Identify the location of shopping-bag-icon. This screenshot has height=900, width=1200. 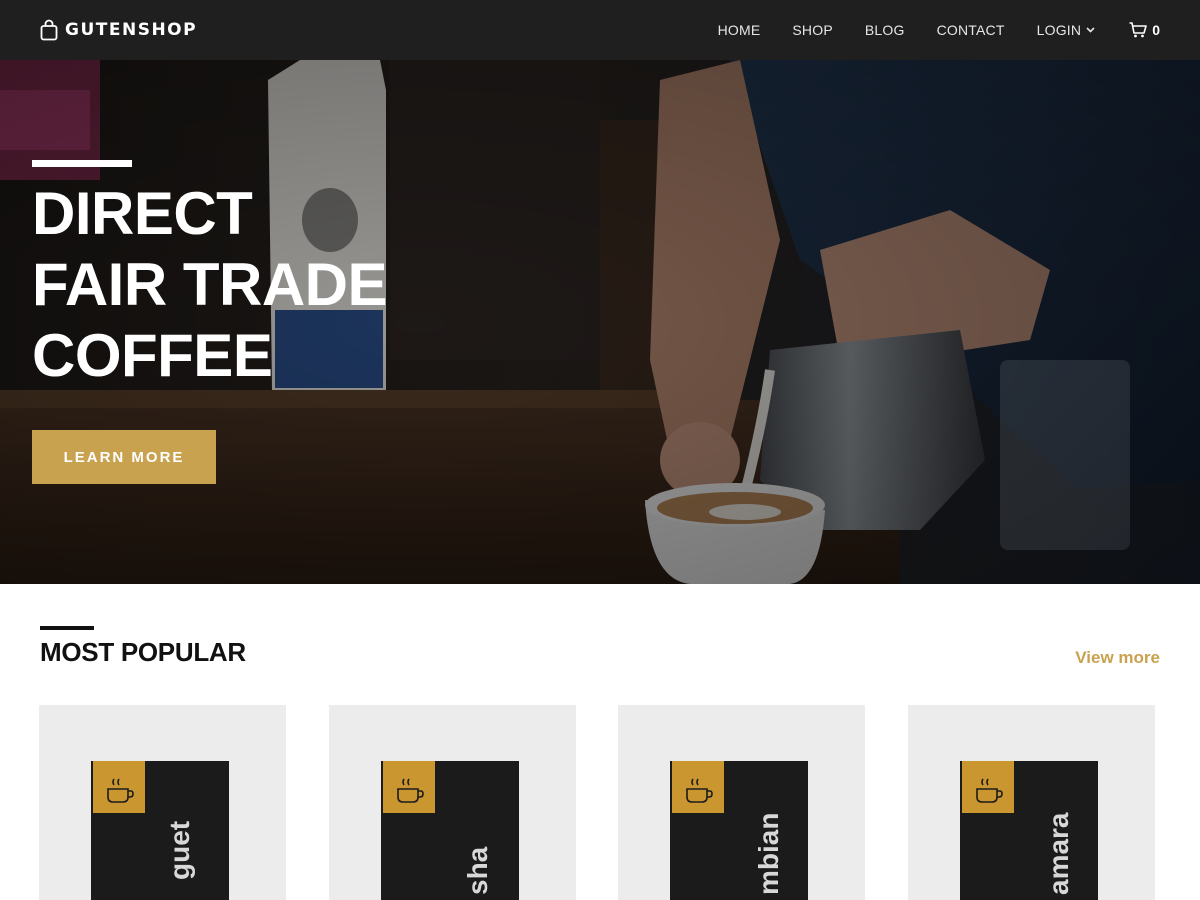
(49, 30).